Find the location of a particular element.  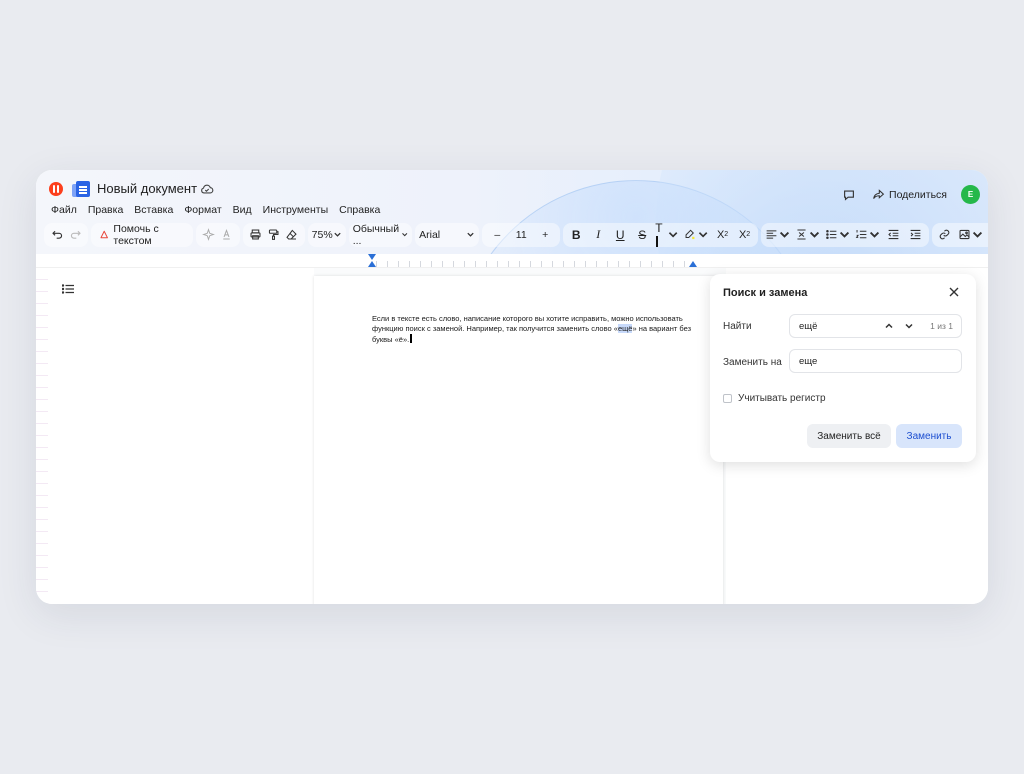

alice-icon is located at coordinates (104, 234).